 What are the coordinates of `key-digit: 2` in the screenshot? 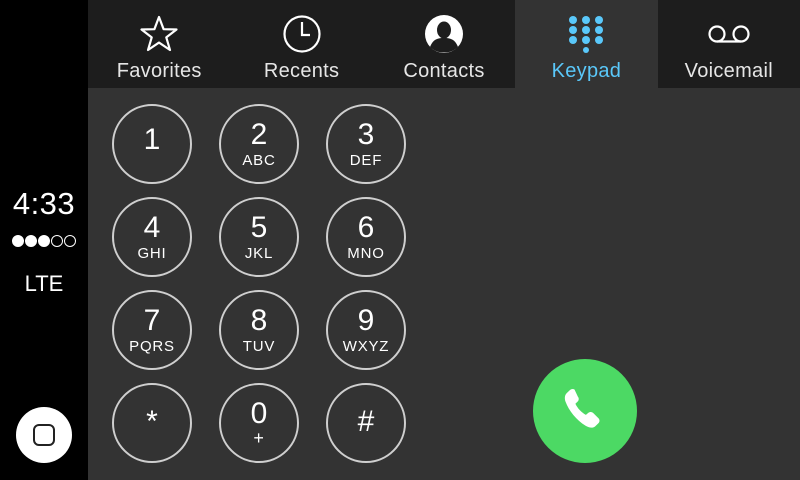 It's located at (259, 134).